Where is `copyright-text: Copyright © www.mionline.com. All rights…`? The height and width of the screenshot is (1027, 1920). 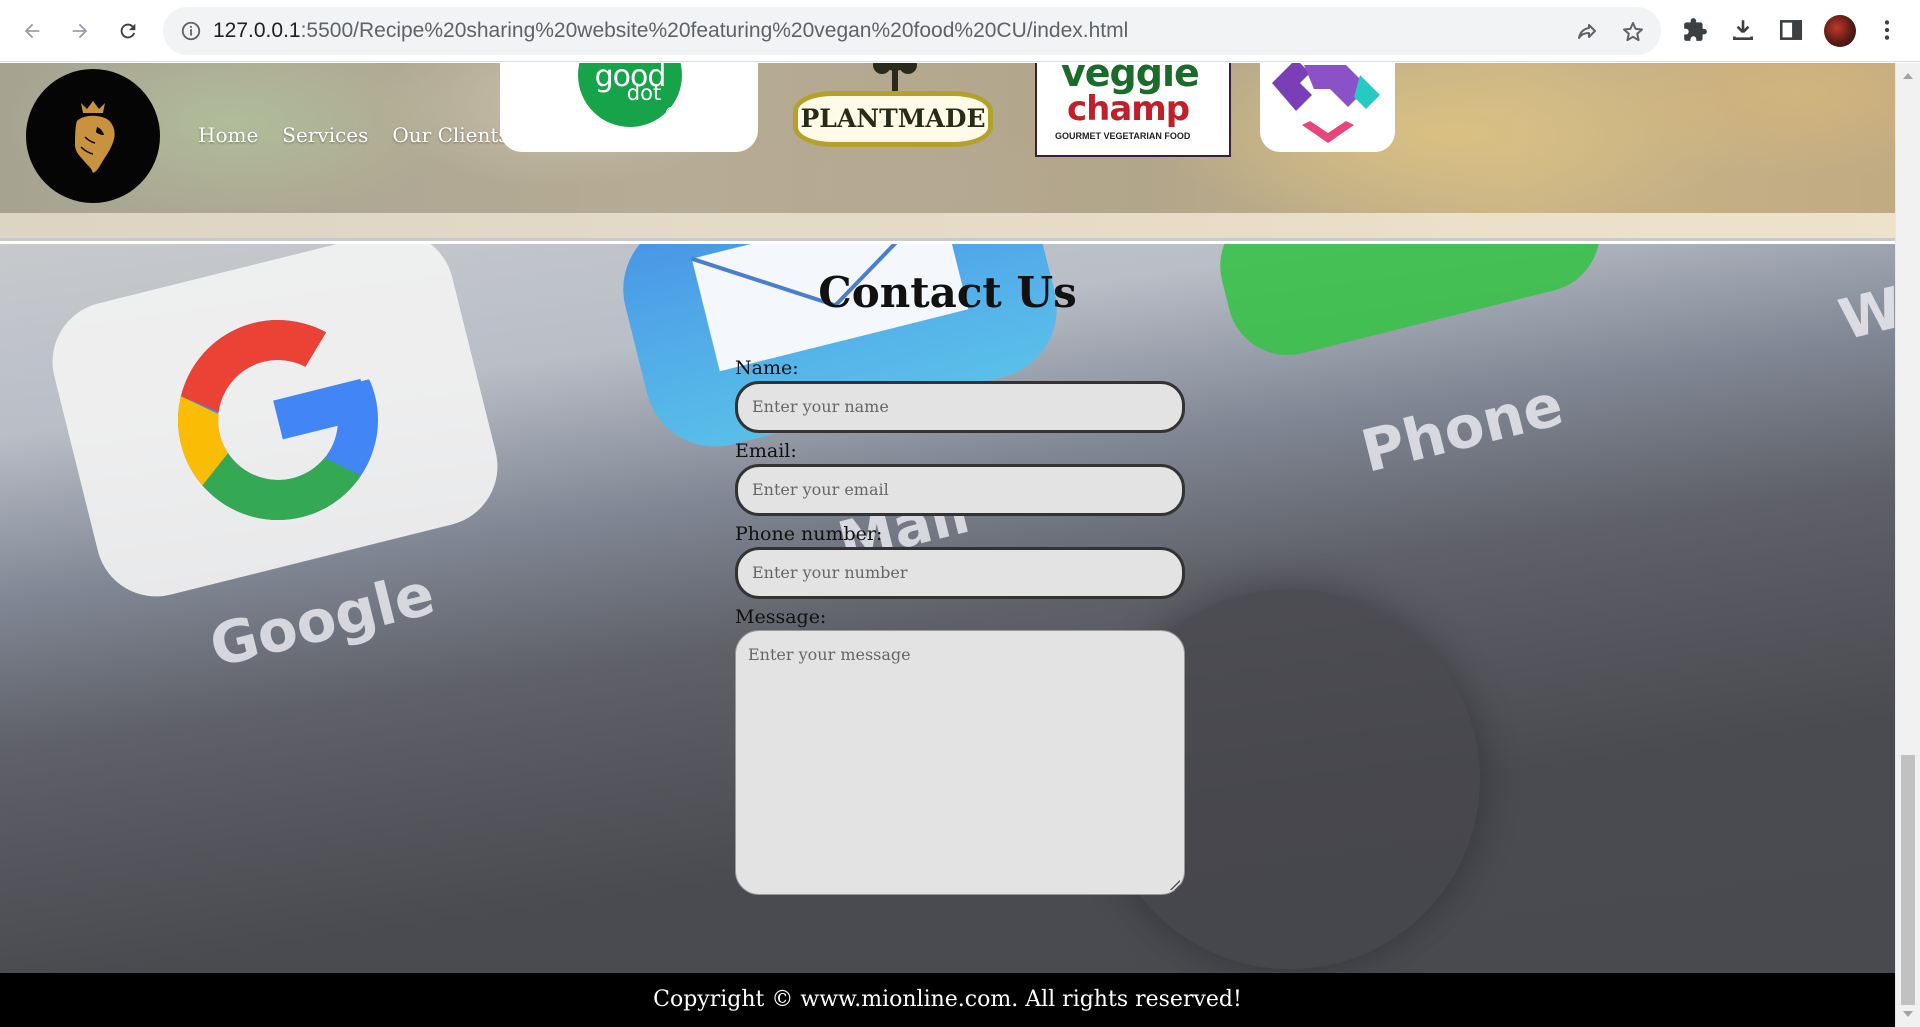
copyright-text: Copyright © www.mionline.com. All rights… is located at coordinates (947, 999).